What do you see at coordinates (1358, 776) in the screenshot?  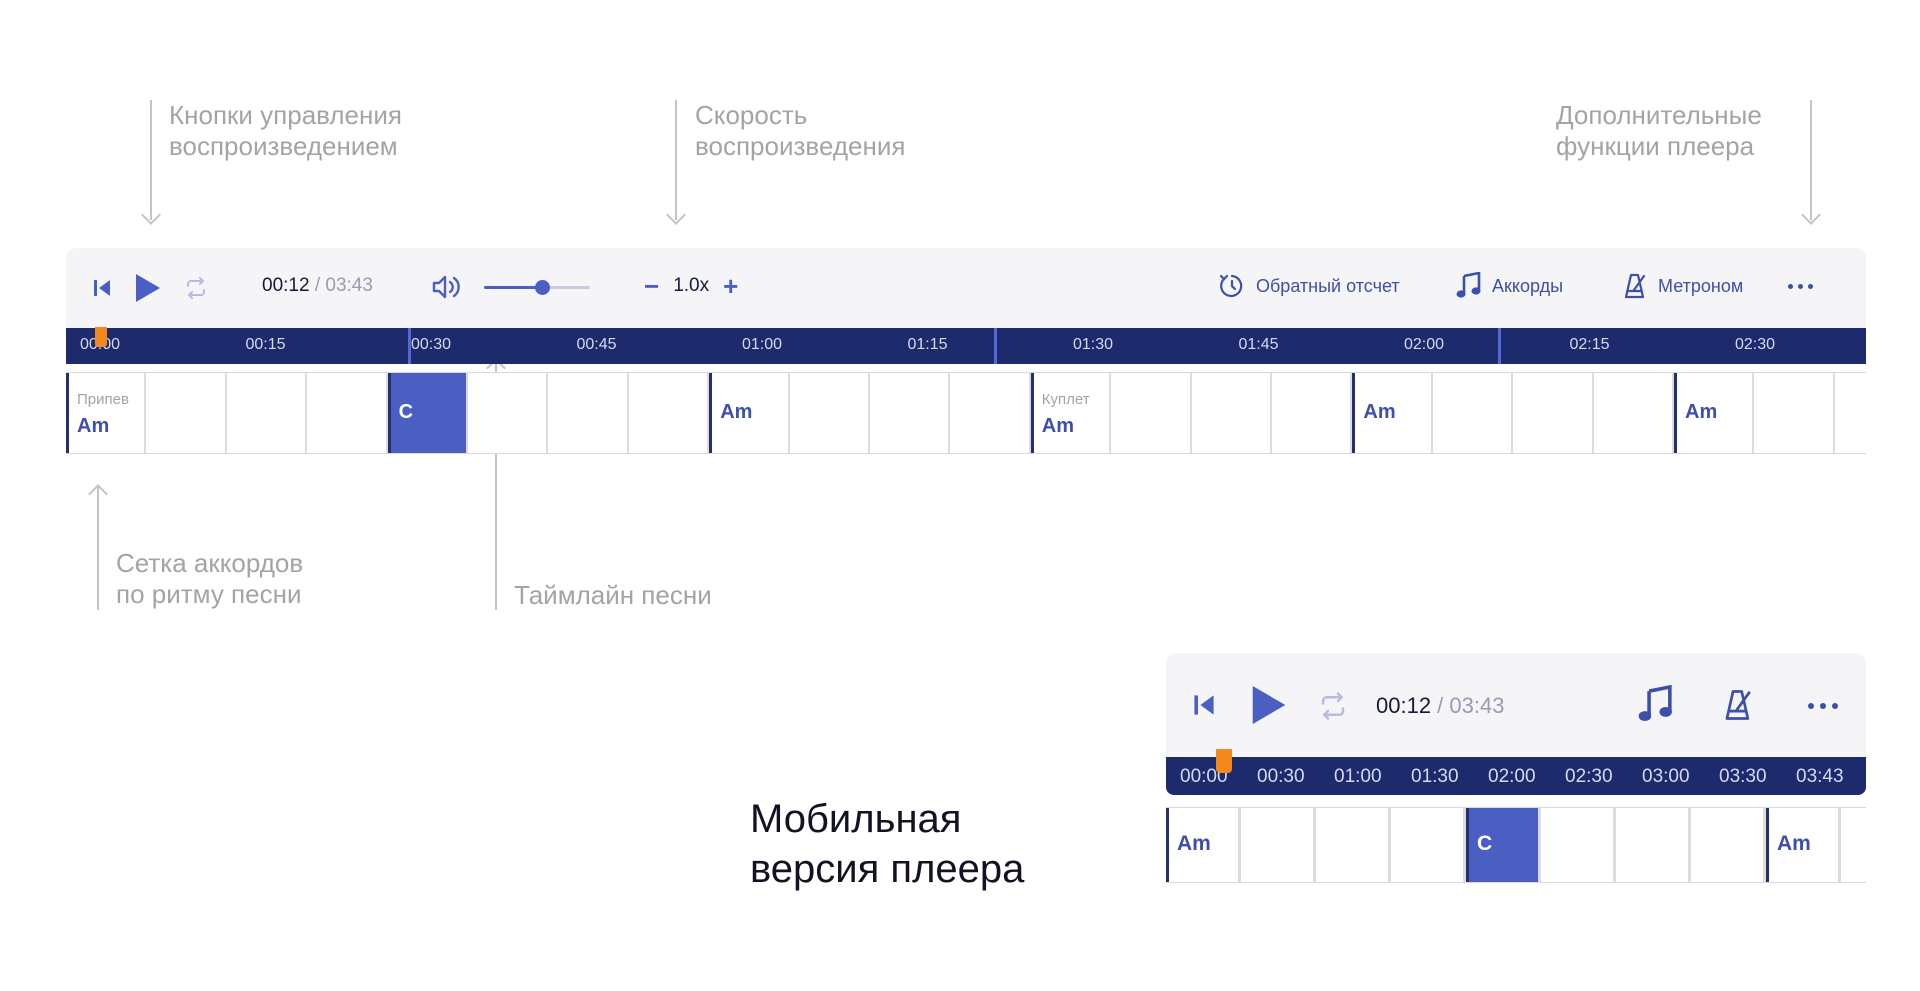 I see `mobile-timeline-tick: 01:00` at bounding box center [1358, 776].